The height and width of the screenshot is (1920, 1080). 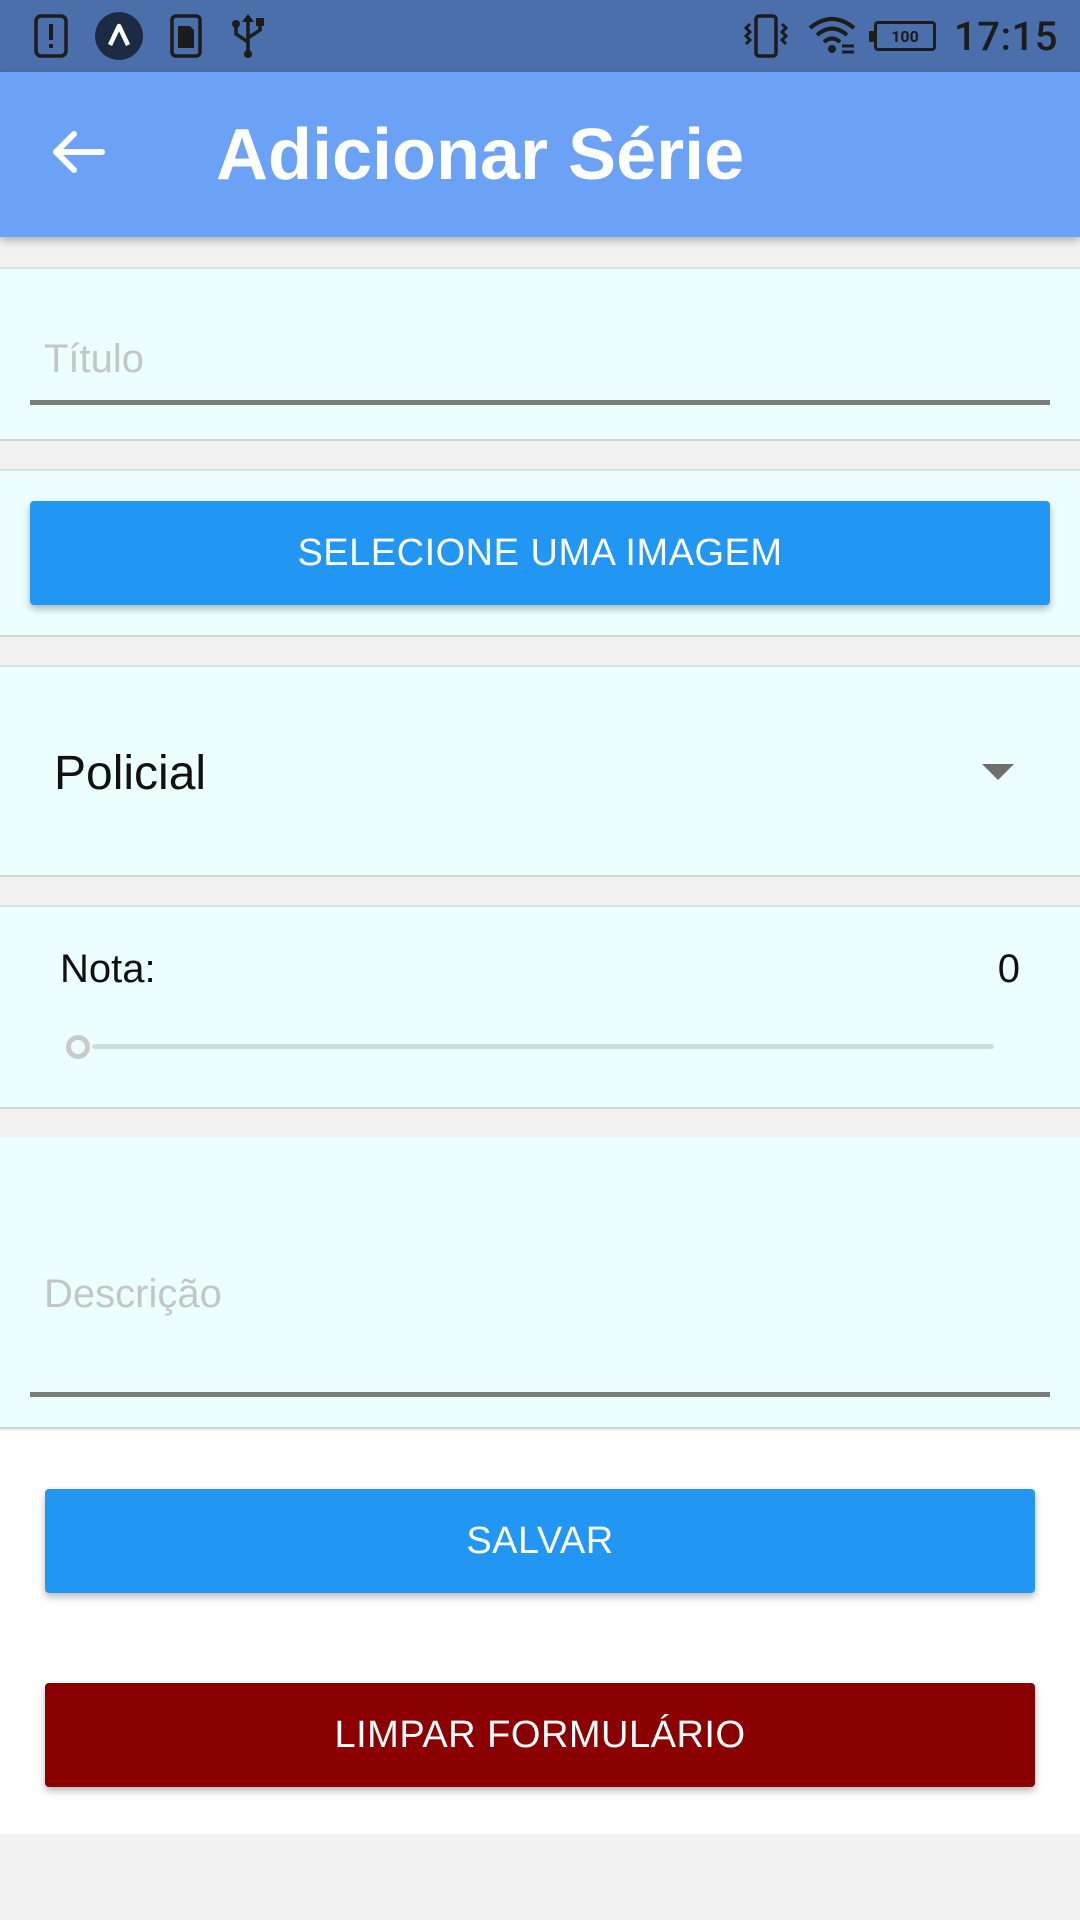 I want to click on genre-dropdown: Policial, so click(x=534, y=773).